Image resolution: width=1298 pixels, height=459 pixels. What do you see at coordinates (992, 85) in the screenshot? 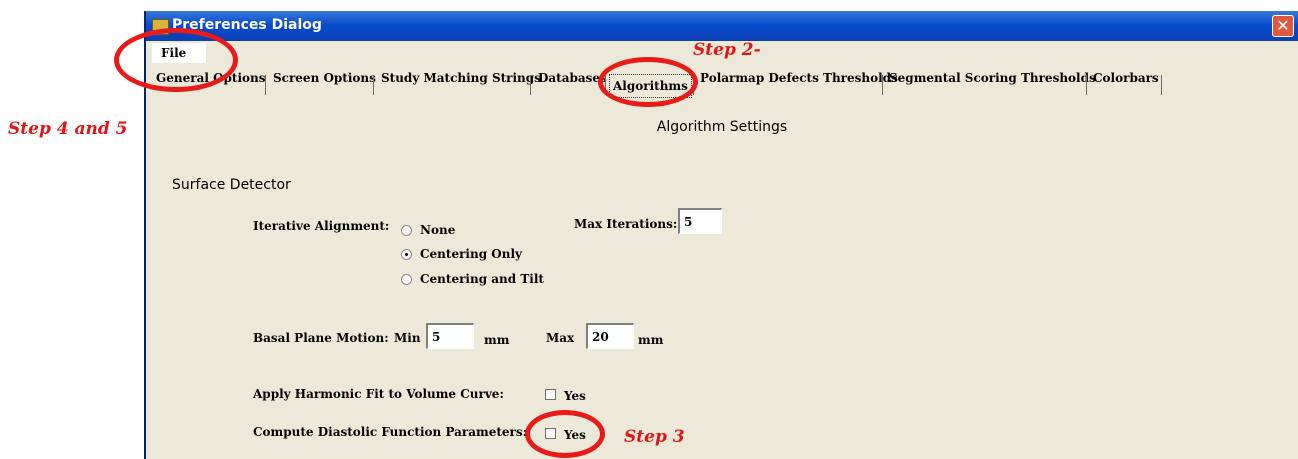
I see `tab-segmental-scoring-thresholds: Segmental Scoring Thresholds` at bounding box center [992, 85].